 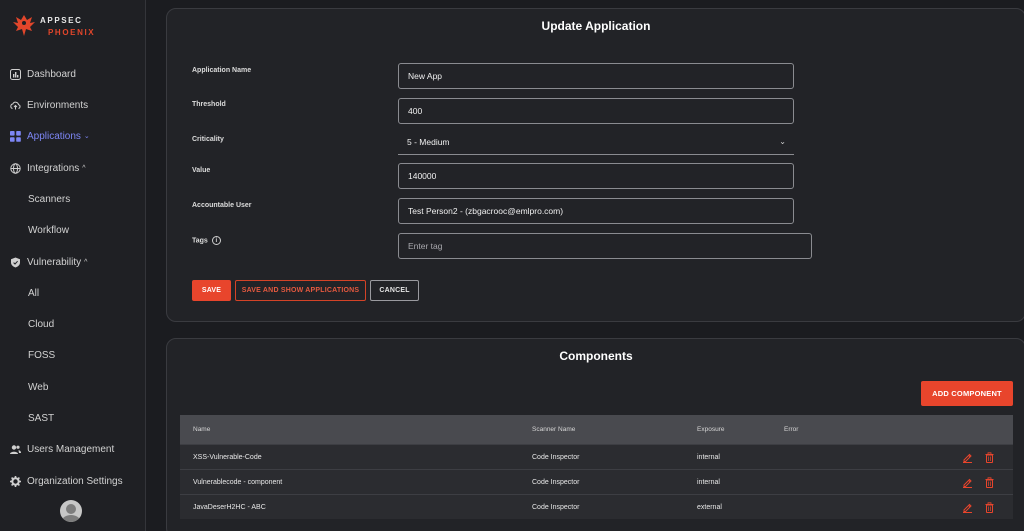 I want to click on avatar, so click(x=71, y=511).